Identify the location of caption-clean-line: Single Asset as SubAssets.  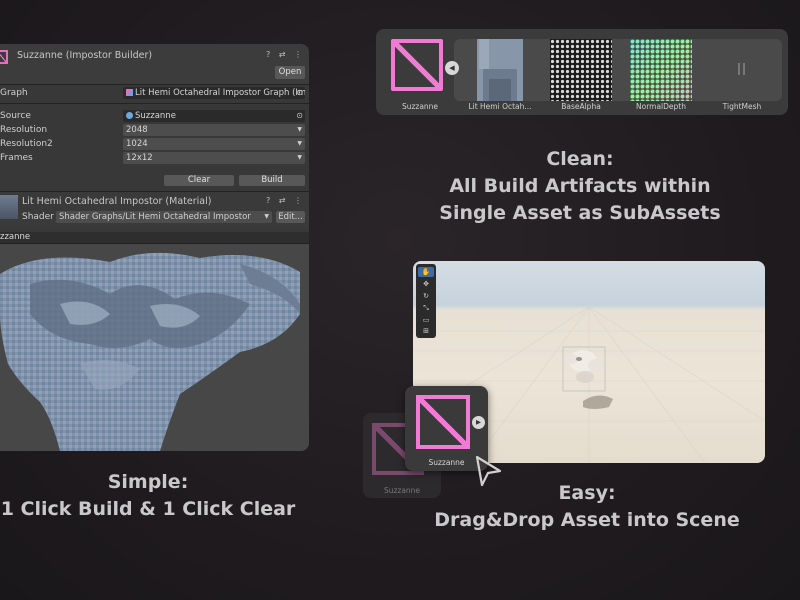
(580, 213).